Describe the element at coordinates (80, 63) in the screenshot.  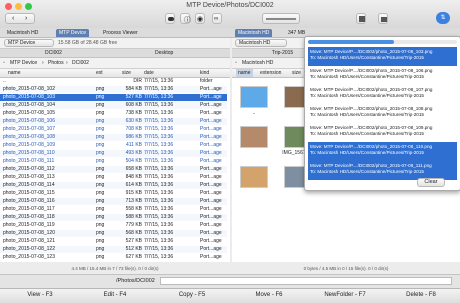
I see `breadcrumb-item: DCI002` at that location.